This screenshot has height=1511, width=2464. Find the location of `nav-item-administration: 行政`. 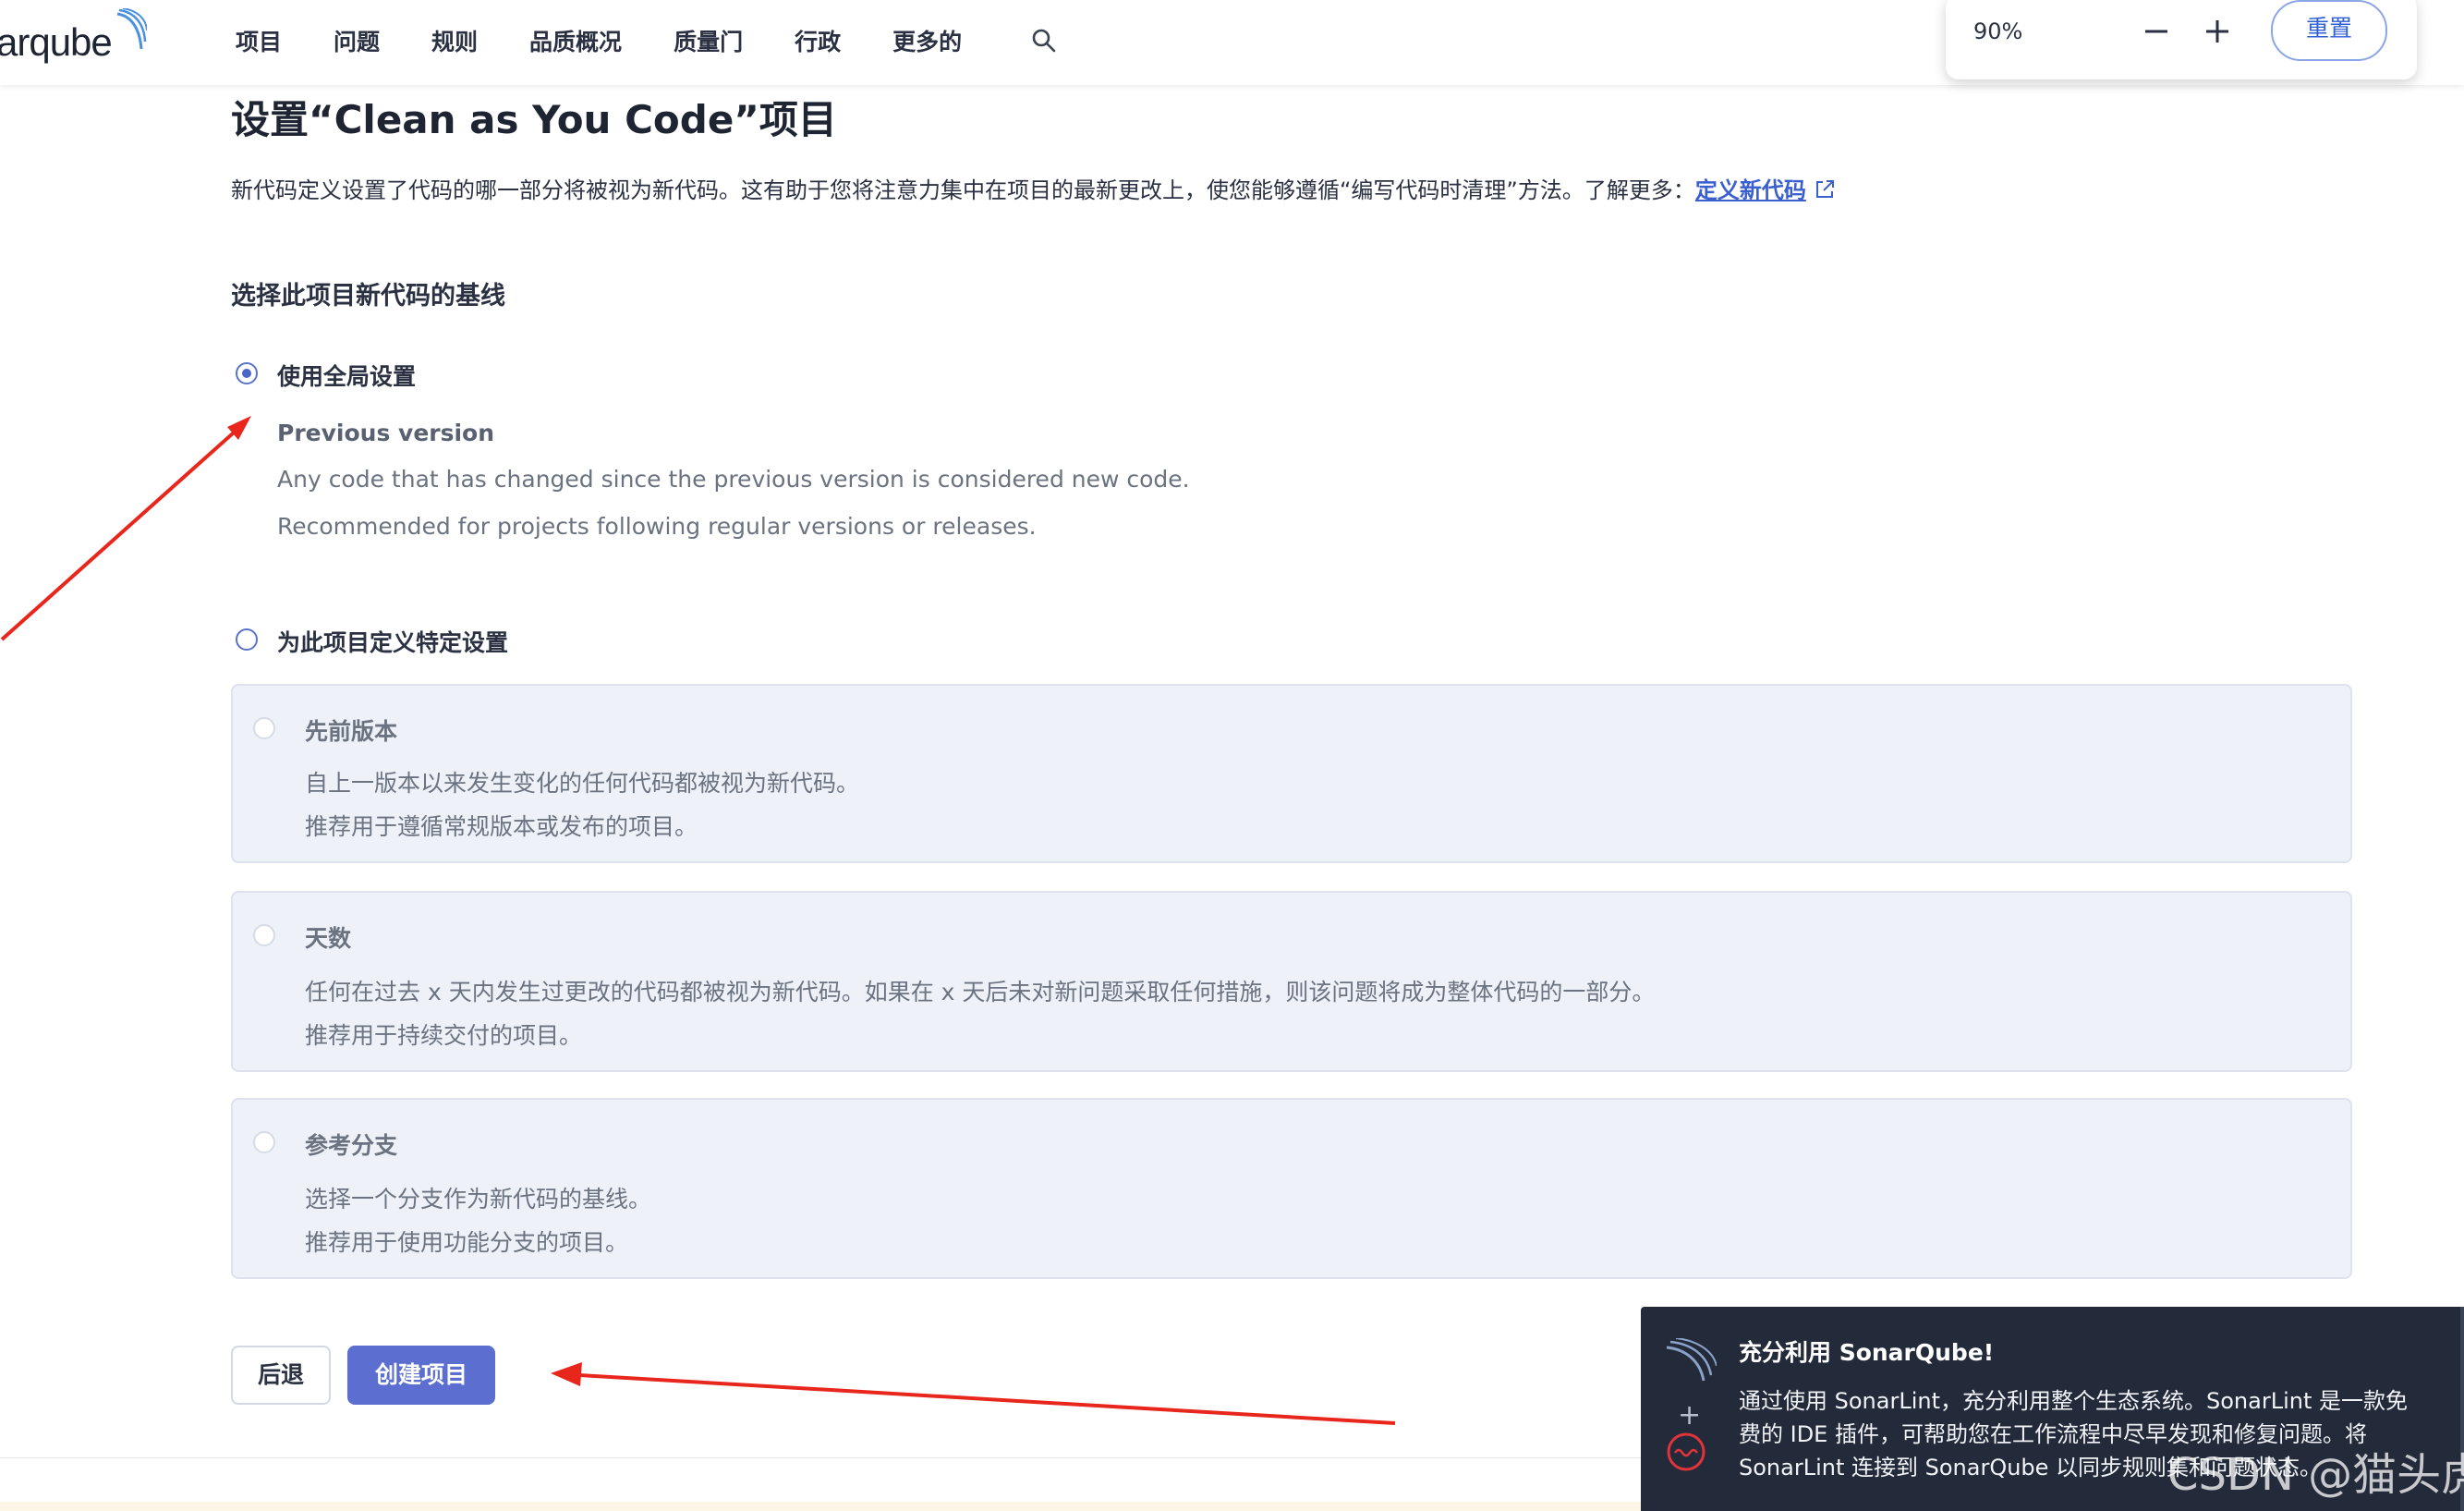

nav-item-administration: 行政 is located at coordinates (818, 40).